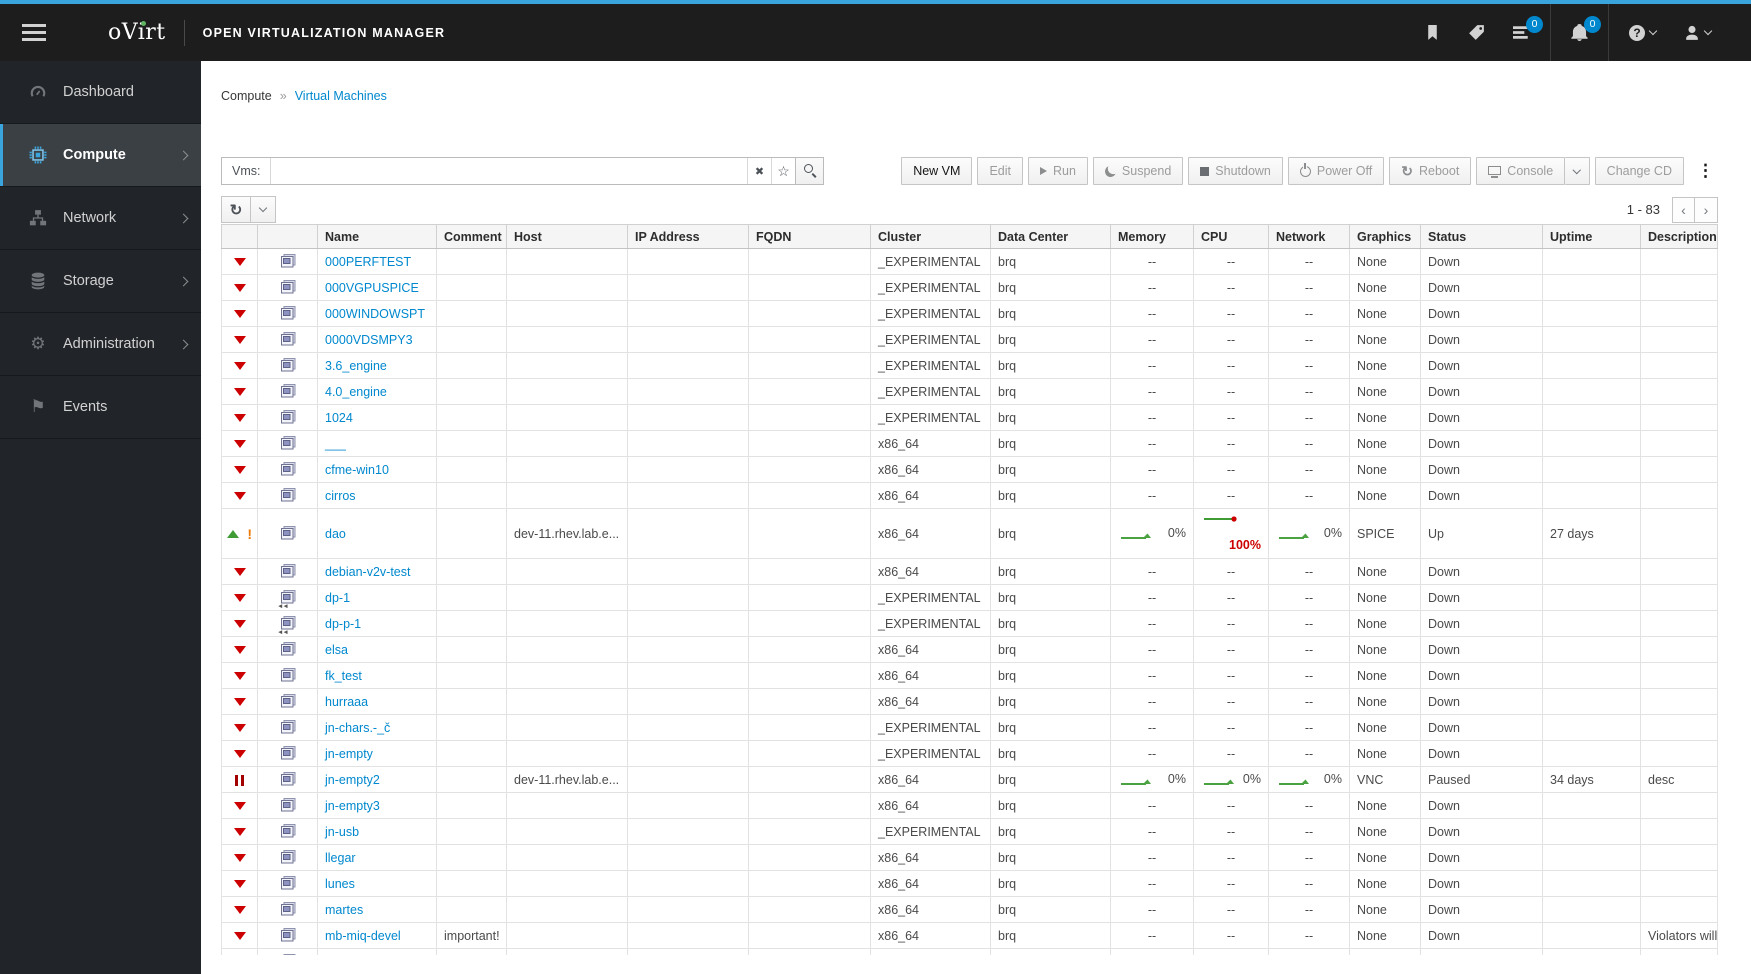 The image size is (1751, 974). I want to click on column-header-memory: Memory, so click(1152, 236).